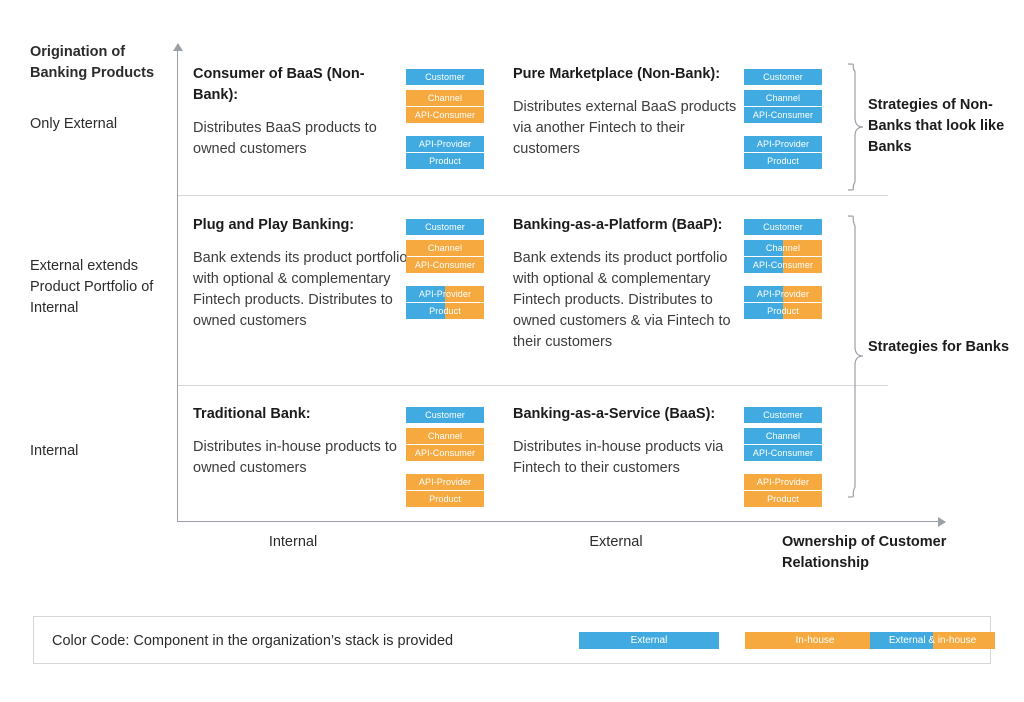 The height and width of the screenshot is (702, 1024). Describe the element at coordinates (279, 84) in the screenshot. I see `cell-title-consumer-of-baas: Consumer of BaaS (Non-Bank):` at that location.